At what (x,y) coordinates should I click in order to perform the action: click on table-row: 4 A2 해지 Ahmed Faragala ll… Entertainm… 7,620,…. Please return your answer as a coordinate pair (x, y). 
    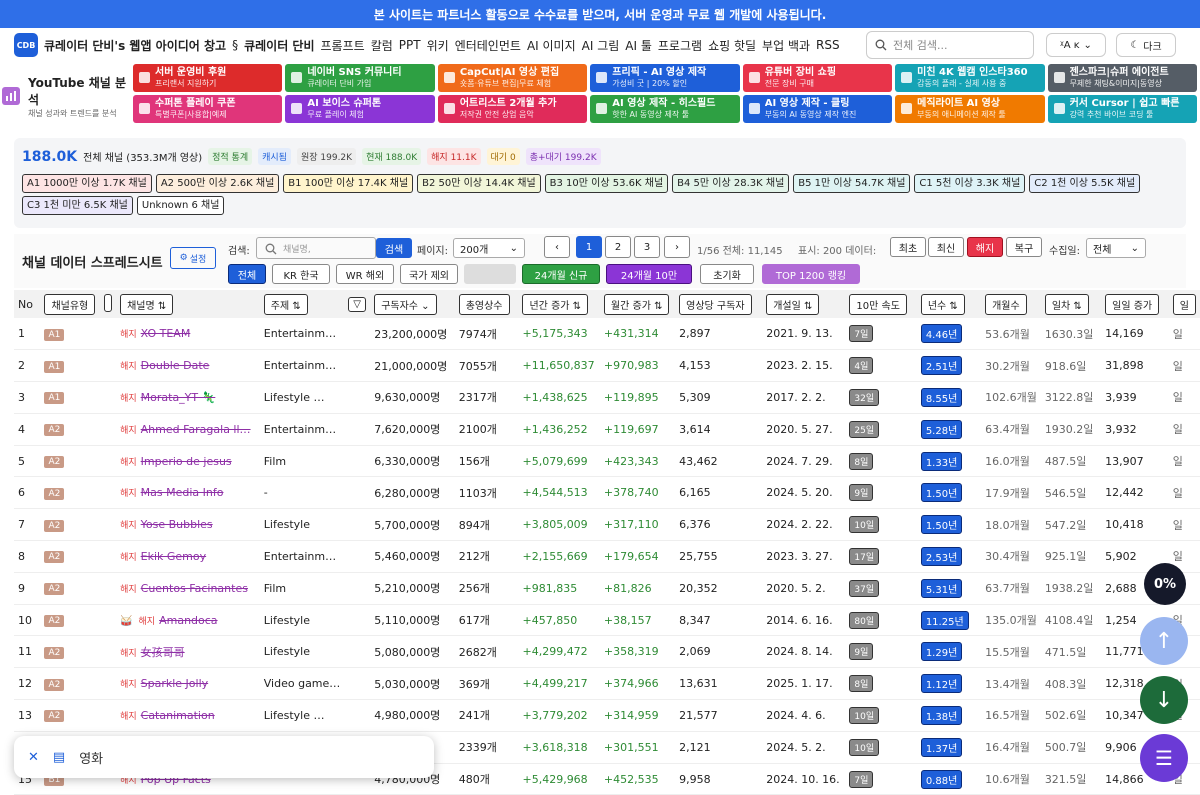
    Looking at the image, I should click on (607, 429).